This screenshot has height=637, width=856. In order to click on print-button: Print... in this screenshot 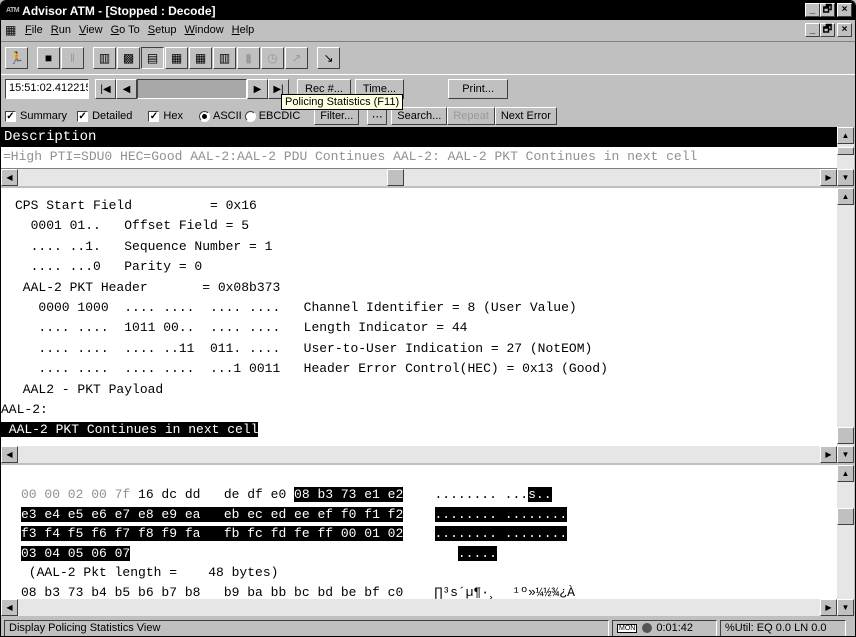, I will do `click(478, 89)`.